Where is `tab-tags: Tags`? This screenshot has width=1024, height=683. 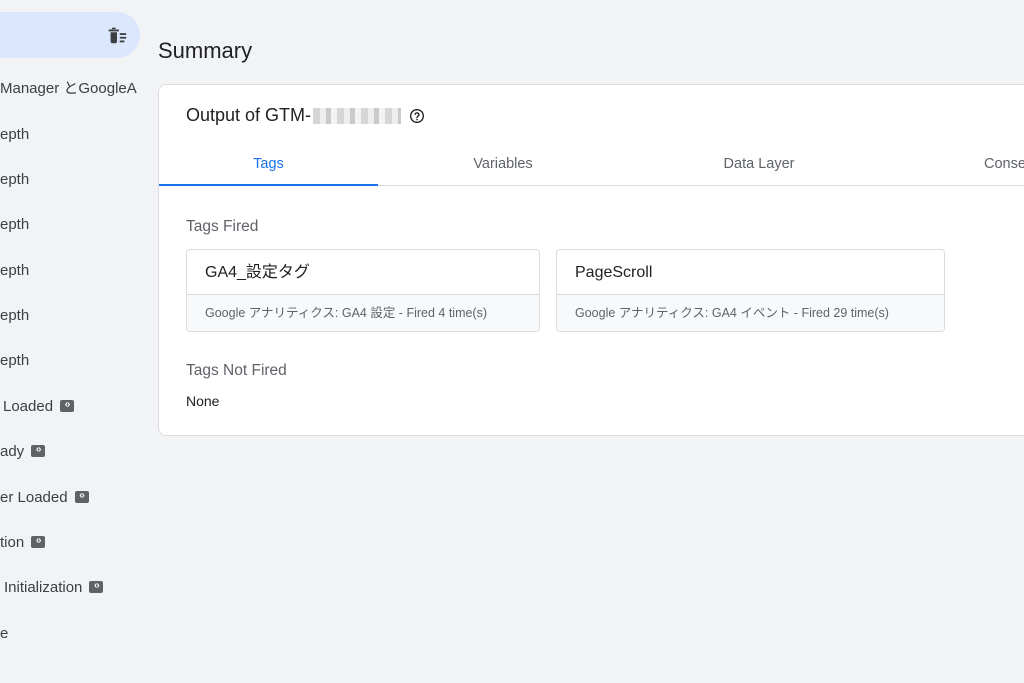 tab-tags: Tags is located at coordinates (268, 164).